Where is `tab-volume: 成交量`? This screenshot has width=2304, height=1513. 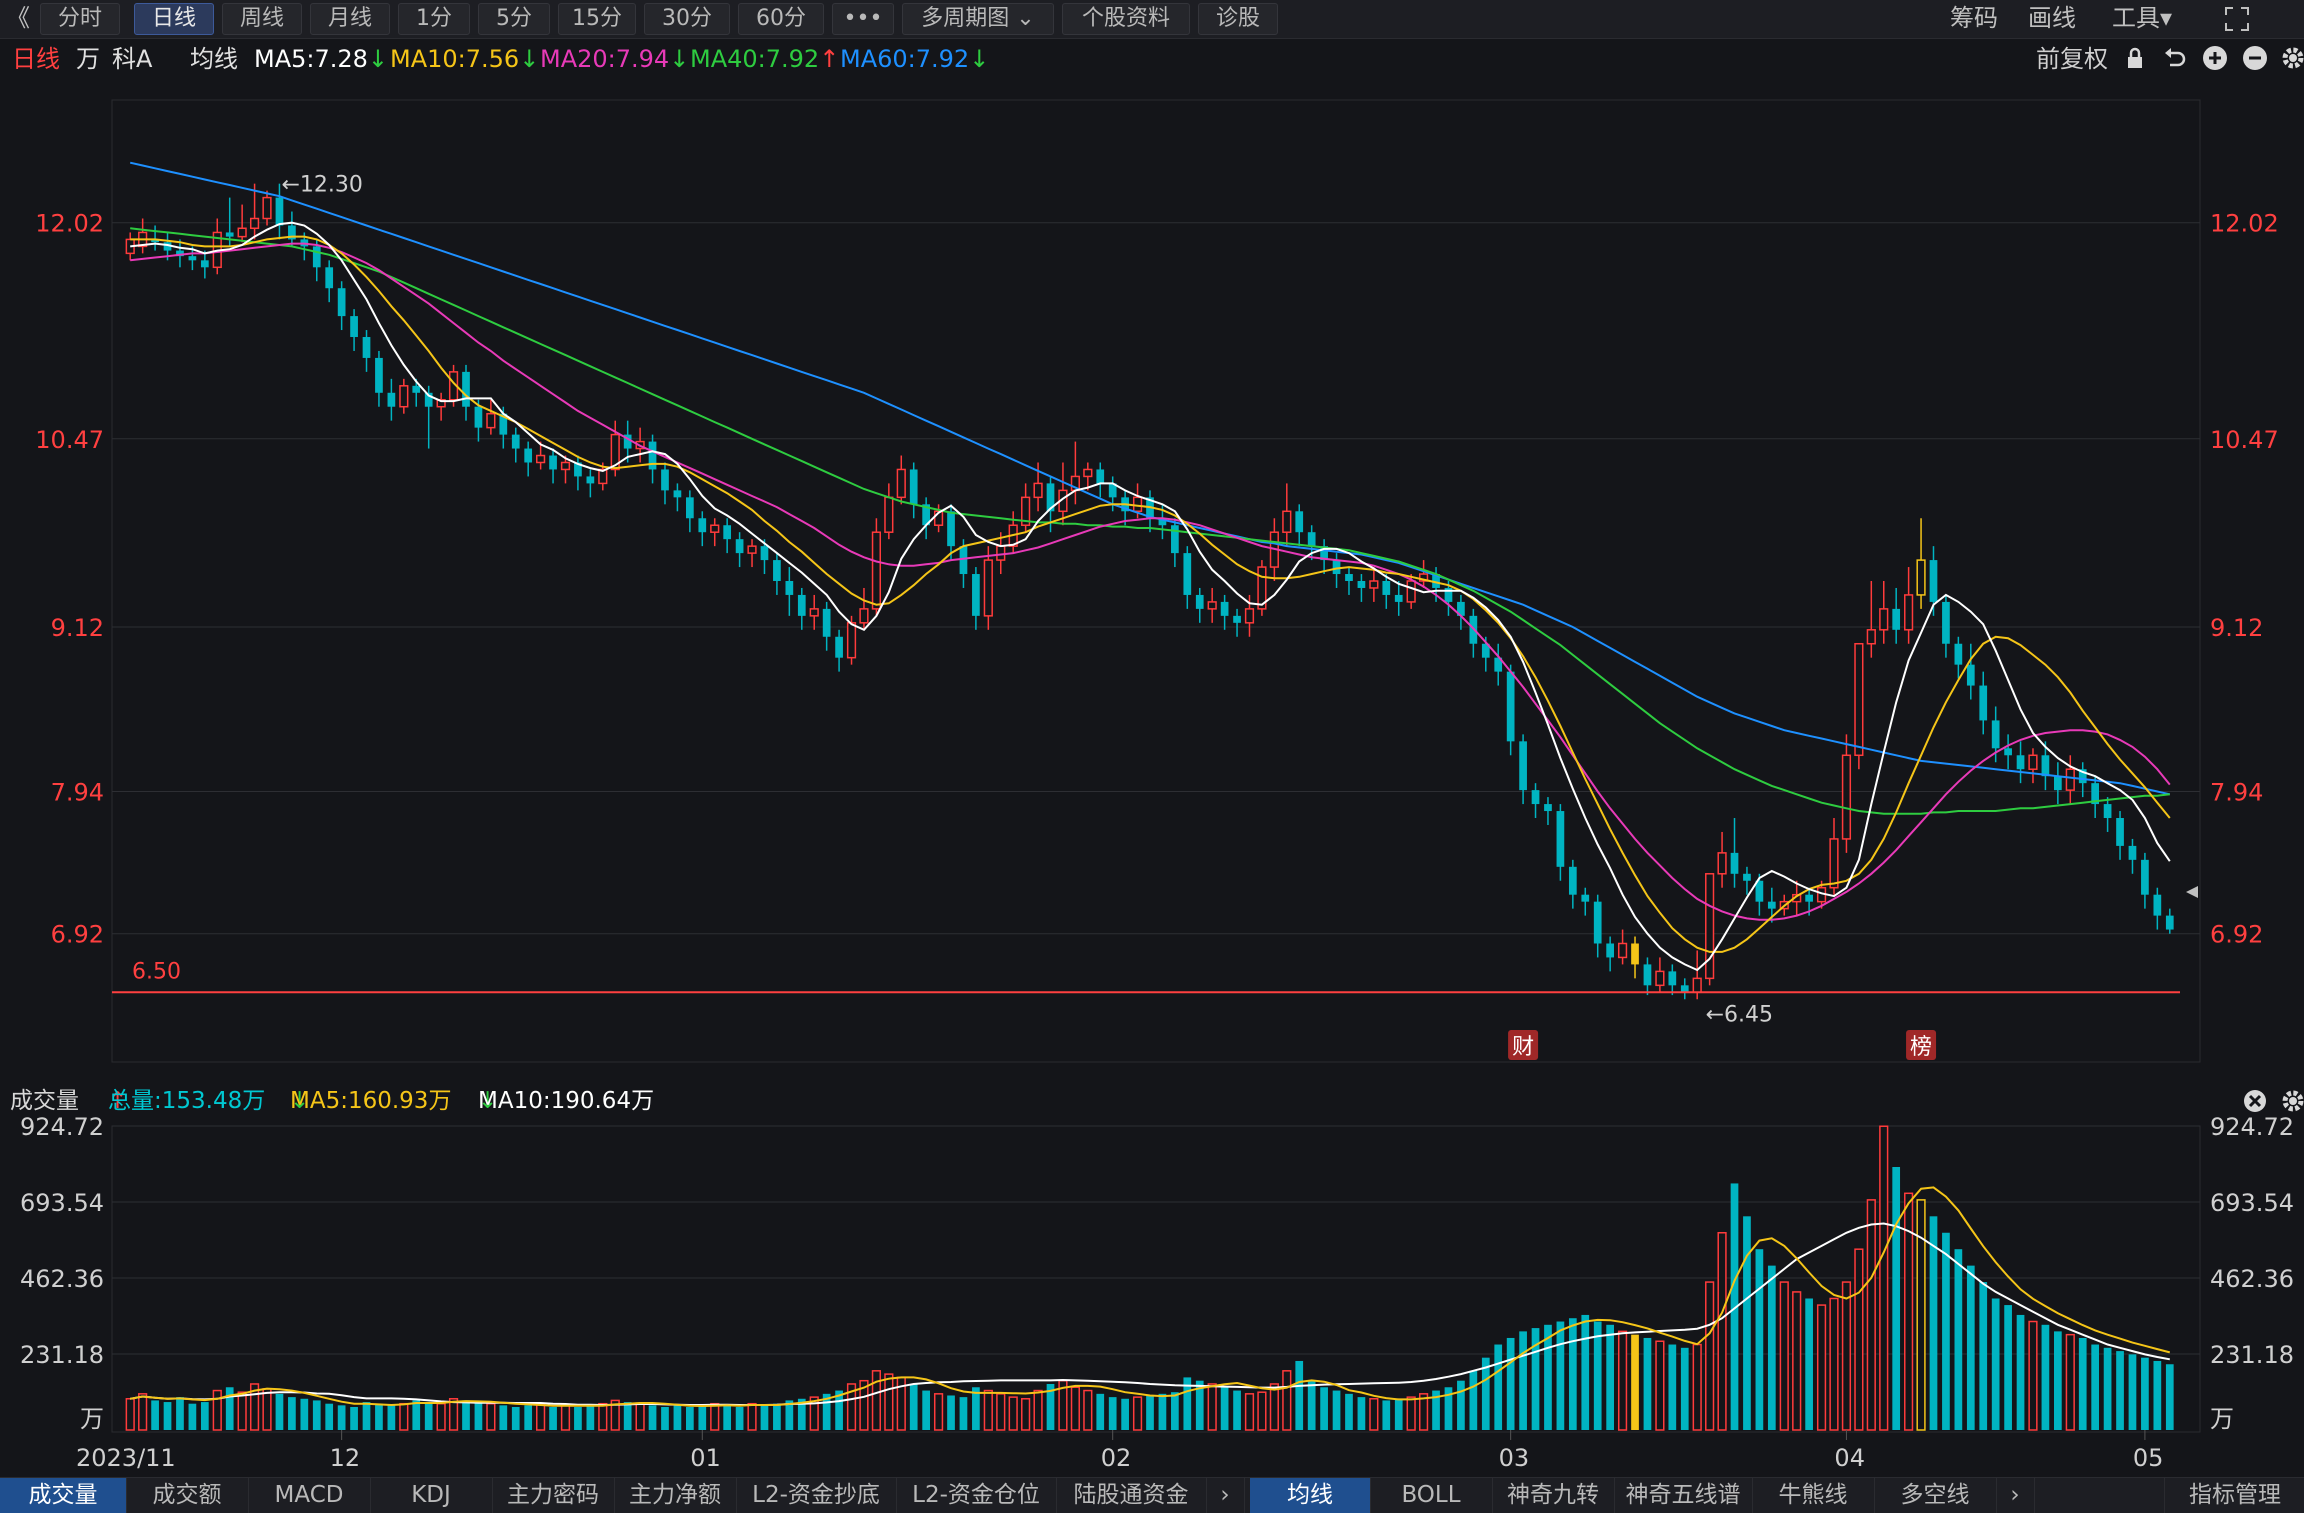
tab-volume: 成交量 is located at coordinates (63, 1495).